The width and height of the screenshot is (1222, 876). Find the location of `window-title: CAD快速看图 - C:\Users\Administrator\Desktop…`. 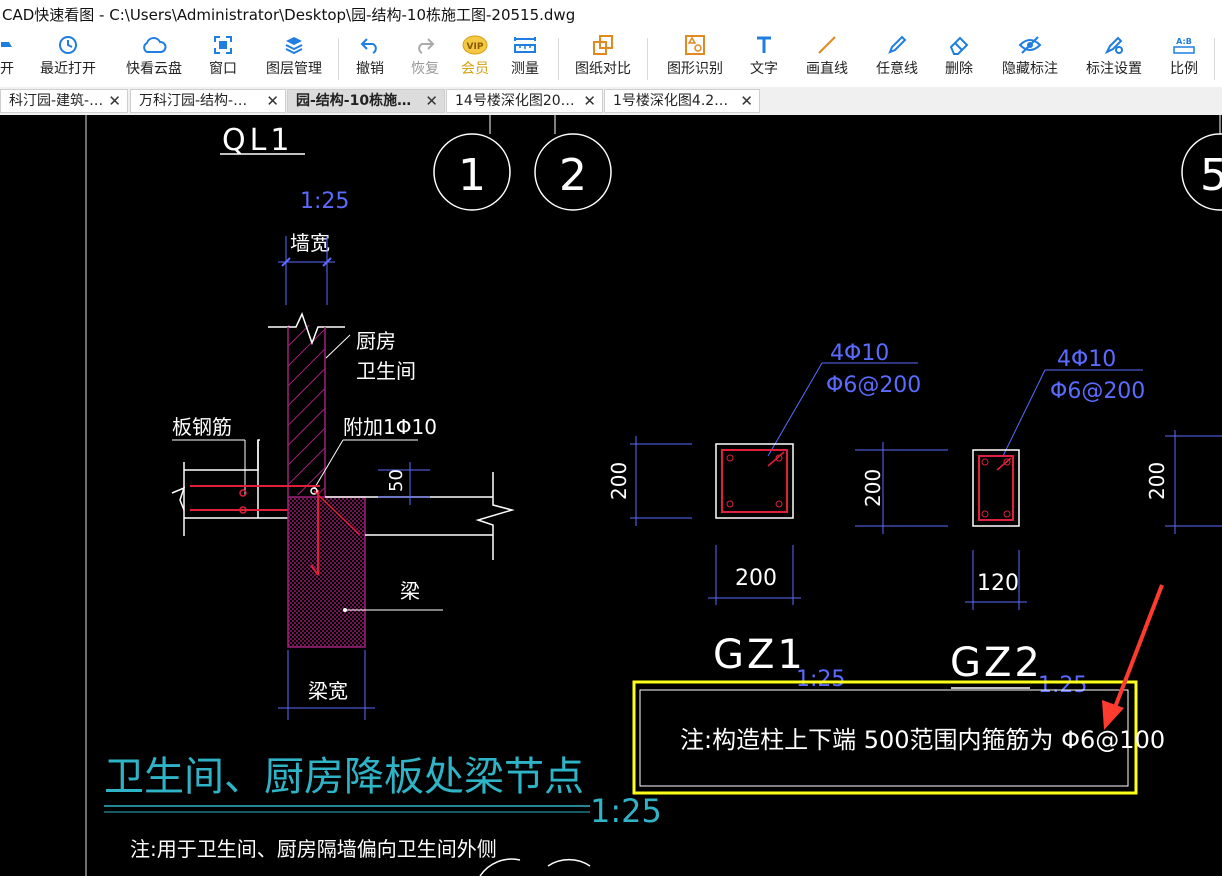

window-title: CAD快速看图 - C:\Users\Administrator\Desktop… is located at coordinates (289, 15).